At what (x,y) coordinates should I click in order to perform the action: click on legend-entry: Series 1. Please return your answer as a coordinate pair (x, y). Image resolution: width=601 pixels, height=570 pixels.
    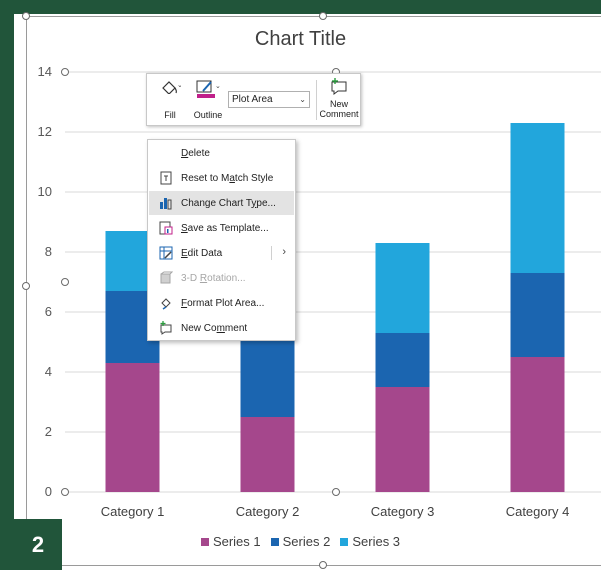
    Looking at the image, I should click on (230, 541).